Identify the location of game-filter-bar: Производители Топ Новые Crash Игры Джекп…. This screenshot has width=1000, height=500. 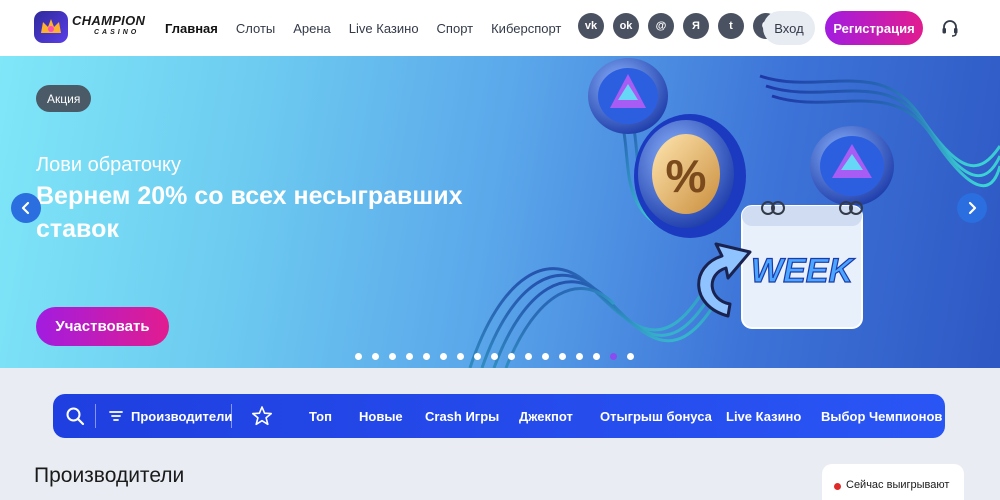
(499, 416).